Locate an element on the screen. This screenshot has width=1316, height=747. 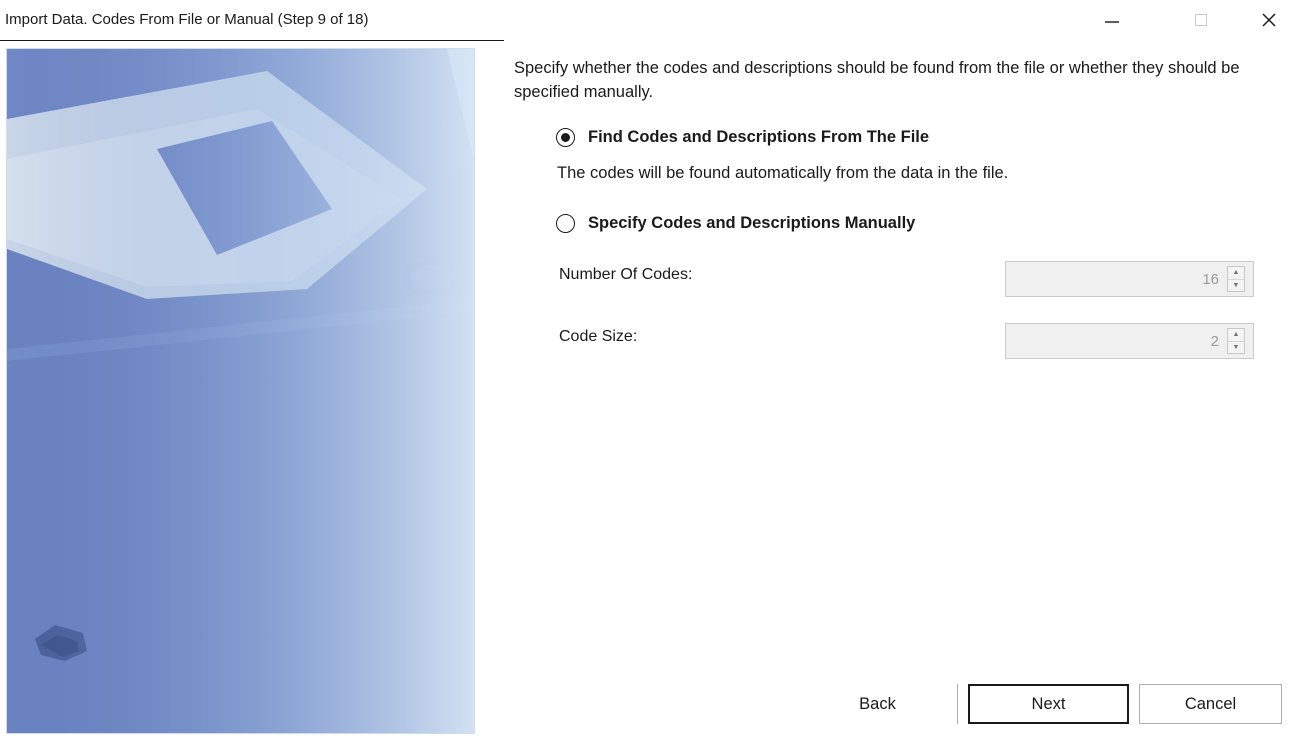
maximize-button is located at coordinates (1201, 20).